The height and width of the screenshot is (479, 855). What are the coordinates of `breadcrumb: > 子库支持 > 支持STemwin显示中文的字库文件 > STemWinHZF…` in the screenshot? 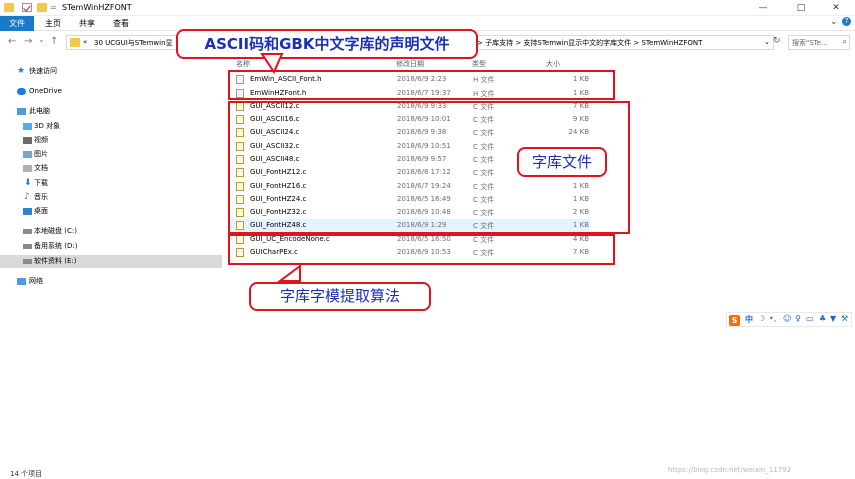 It's located at (589, 43).